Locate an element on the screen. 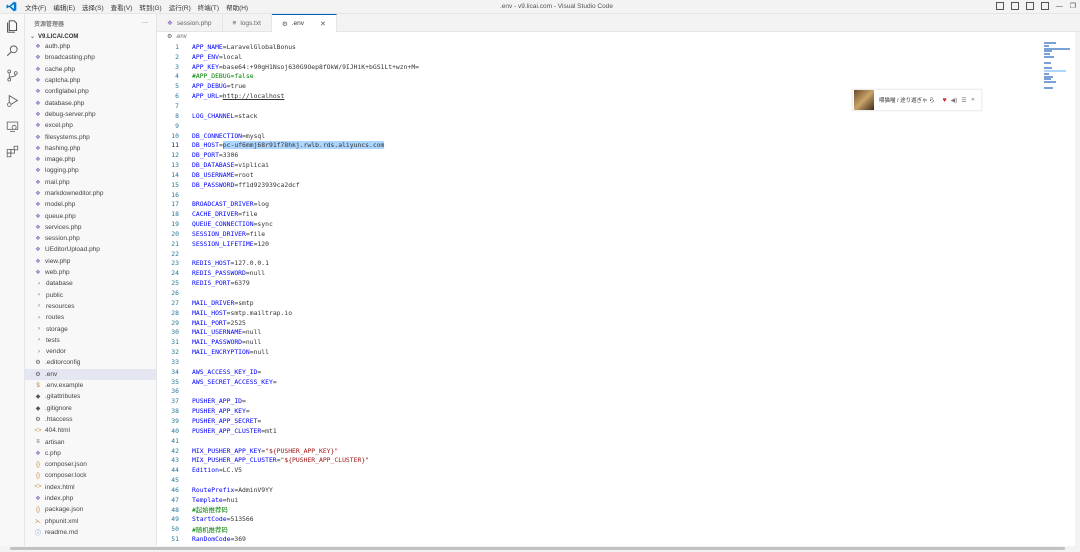 The image size is (1080, 552). tree-file: <> 404.html is located at coordinates (90, 430).